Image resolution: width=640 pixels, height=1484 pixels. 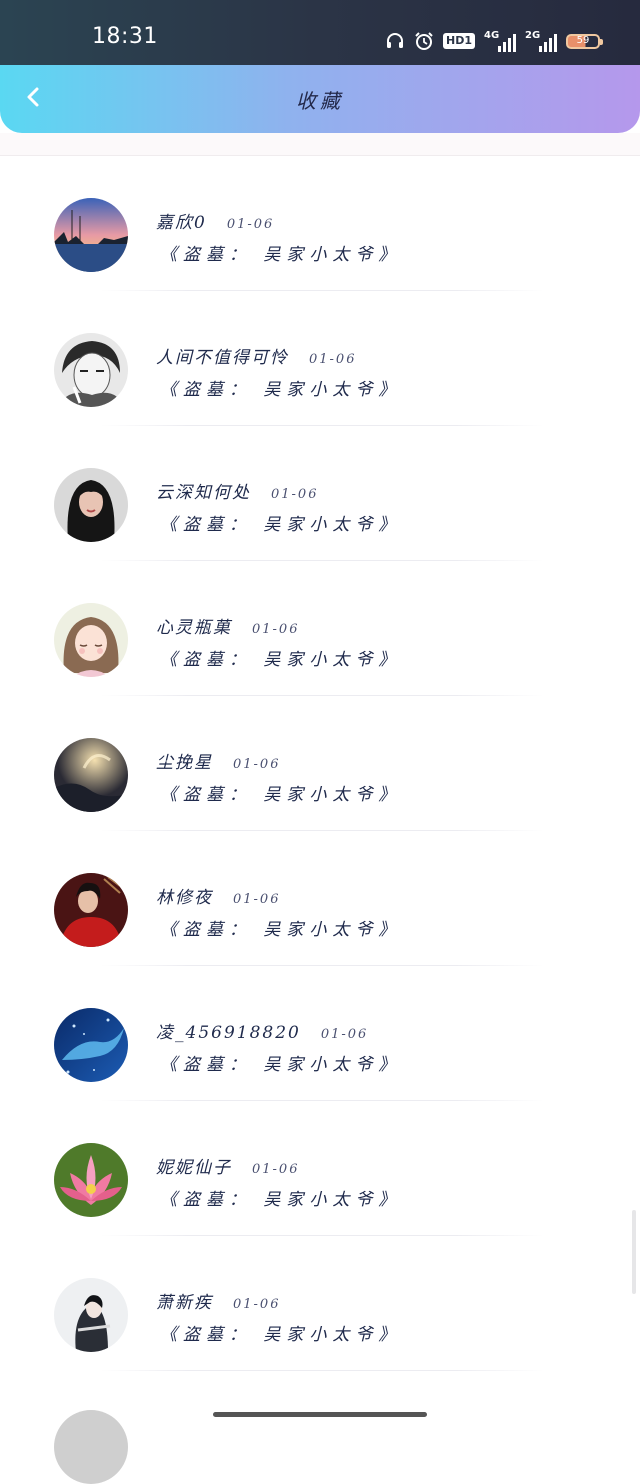 What do you see at coordinates (184, 760) in the screenshot?
I see `username: 尘挽星` at bounding box center [184, 760].